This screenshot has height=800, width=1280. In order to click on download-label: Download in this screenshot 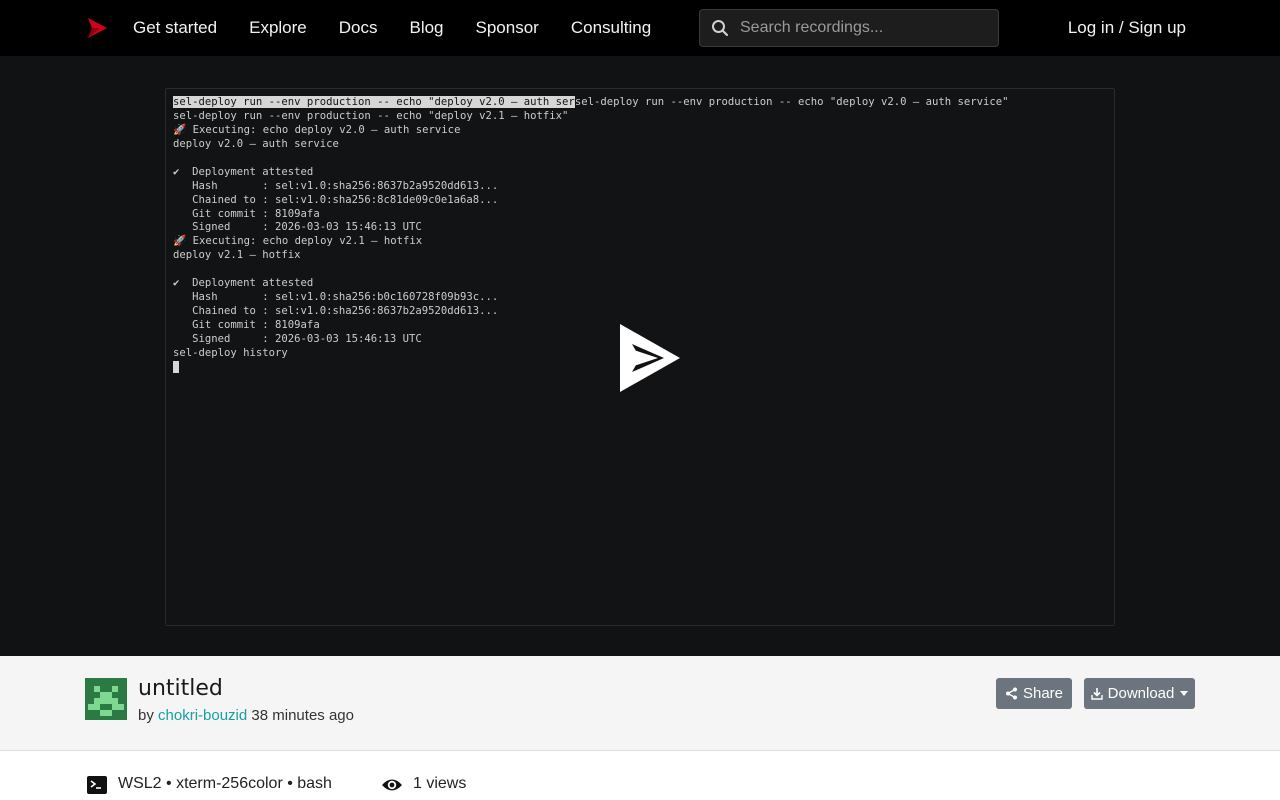, I will do `click(1141, 693)`.